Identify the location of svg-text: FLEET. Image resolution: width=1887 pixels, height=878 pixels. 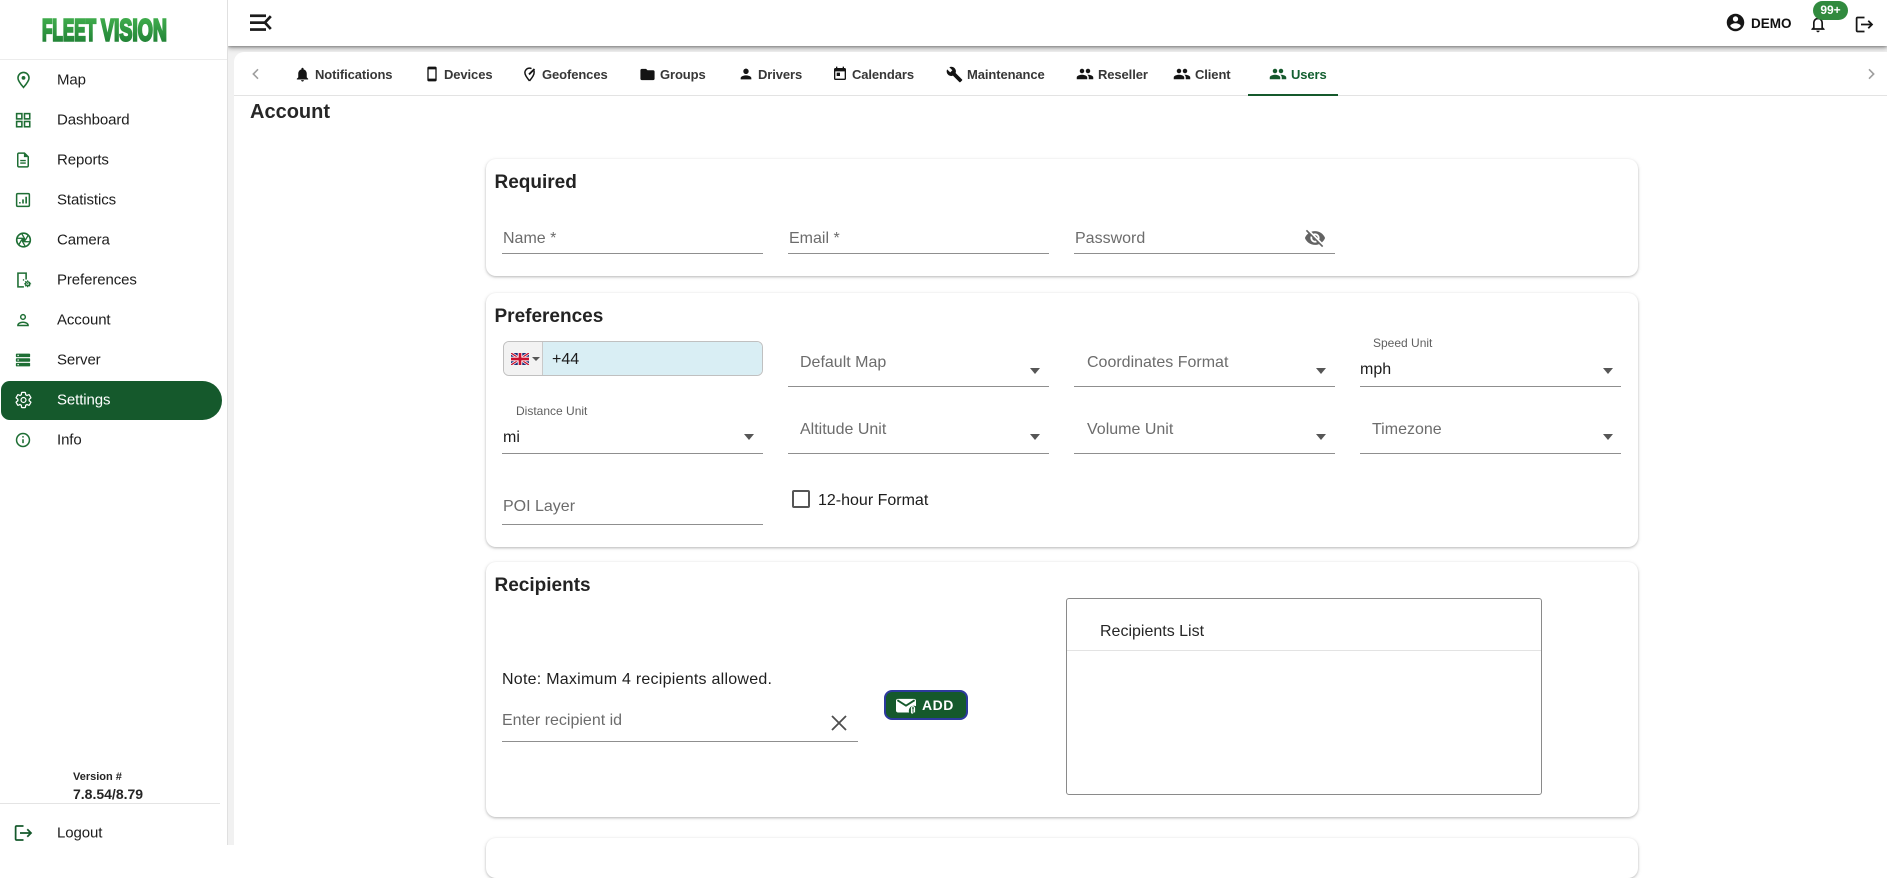
(69, 29).